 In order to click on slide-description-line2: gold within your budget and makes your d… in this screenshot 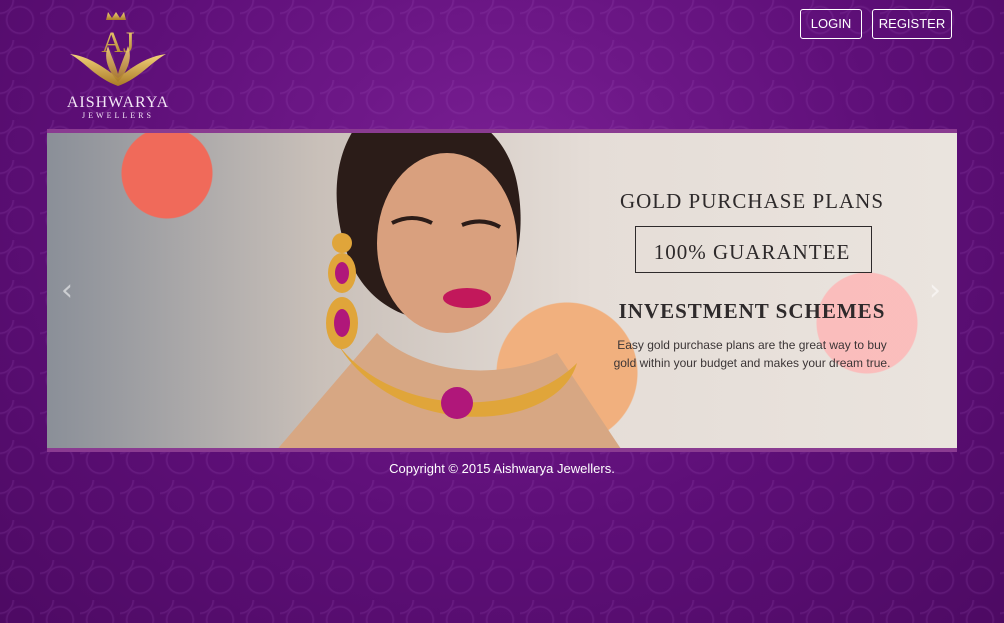, I will do `click(752, 363)`.